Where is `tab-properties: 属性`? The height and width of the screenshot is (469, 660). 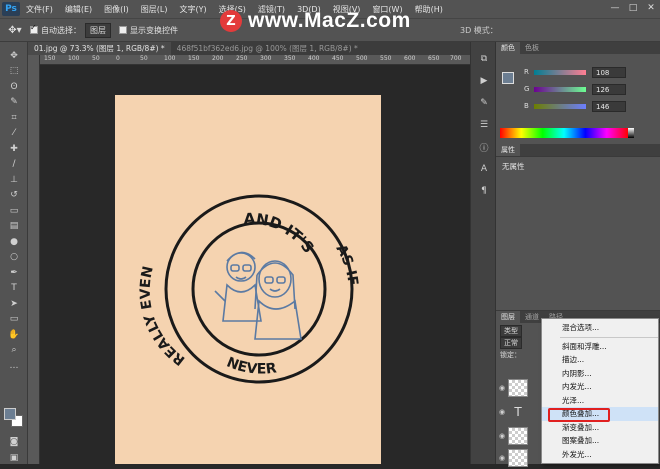
tab-properties: 属性 is located at coordinates (508, 150).